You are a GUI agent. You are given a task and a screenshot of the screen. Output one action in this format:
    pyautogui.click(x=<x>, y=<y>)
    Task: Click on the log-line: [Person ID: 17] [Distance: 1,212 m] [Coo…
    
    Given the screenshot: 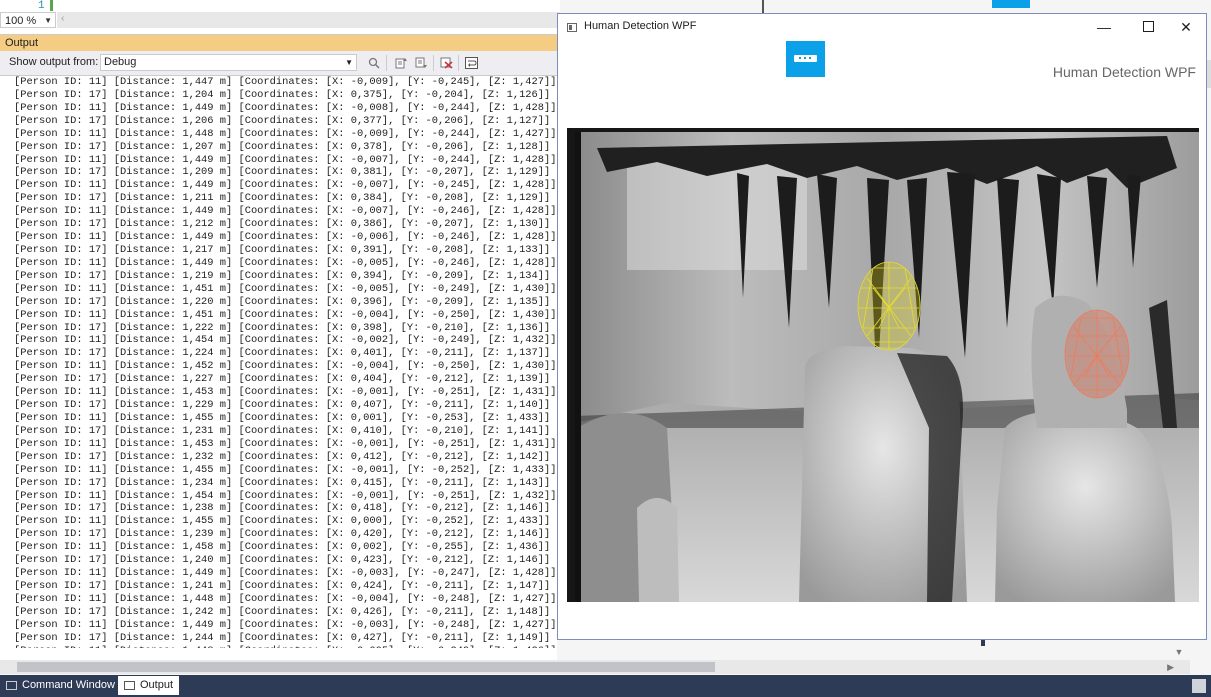 What is the action you would take?
    pyautogui.click(x=282, y=224)
    